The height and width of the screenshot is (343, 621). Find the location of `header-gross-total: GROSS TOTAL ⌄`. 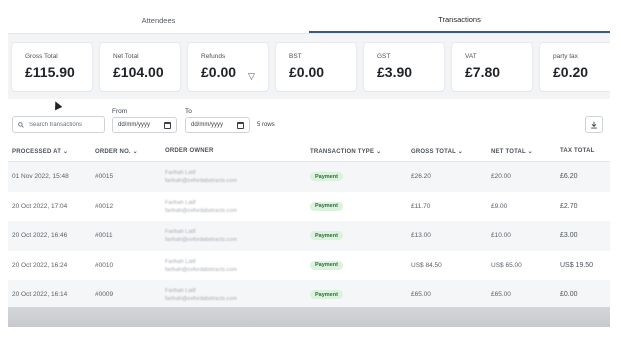

header-gross-total: GROSS TOTAL ⌄ is located at coordinates (437, 151).